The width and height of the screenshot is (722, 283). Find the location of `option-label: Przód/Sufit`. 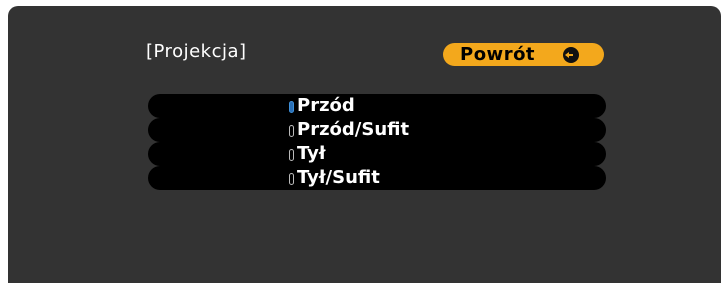

option-label: Przód/Sufit is located at coordinates (353, 129).